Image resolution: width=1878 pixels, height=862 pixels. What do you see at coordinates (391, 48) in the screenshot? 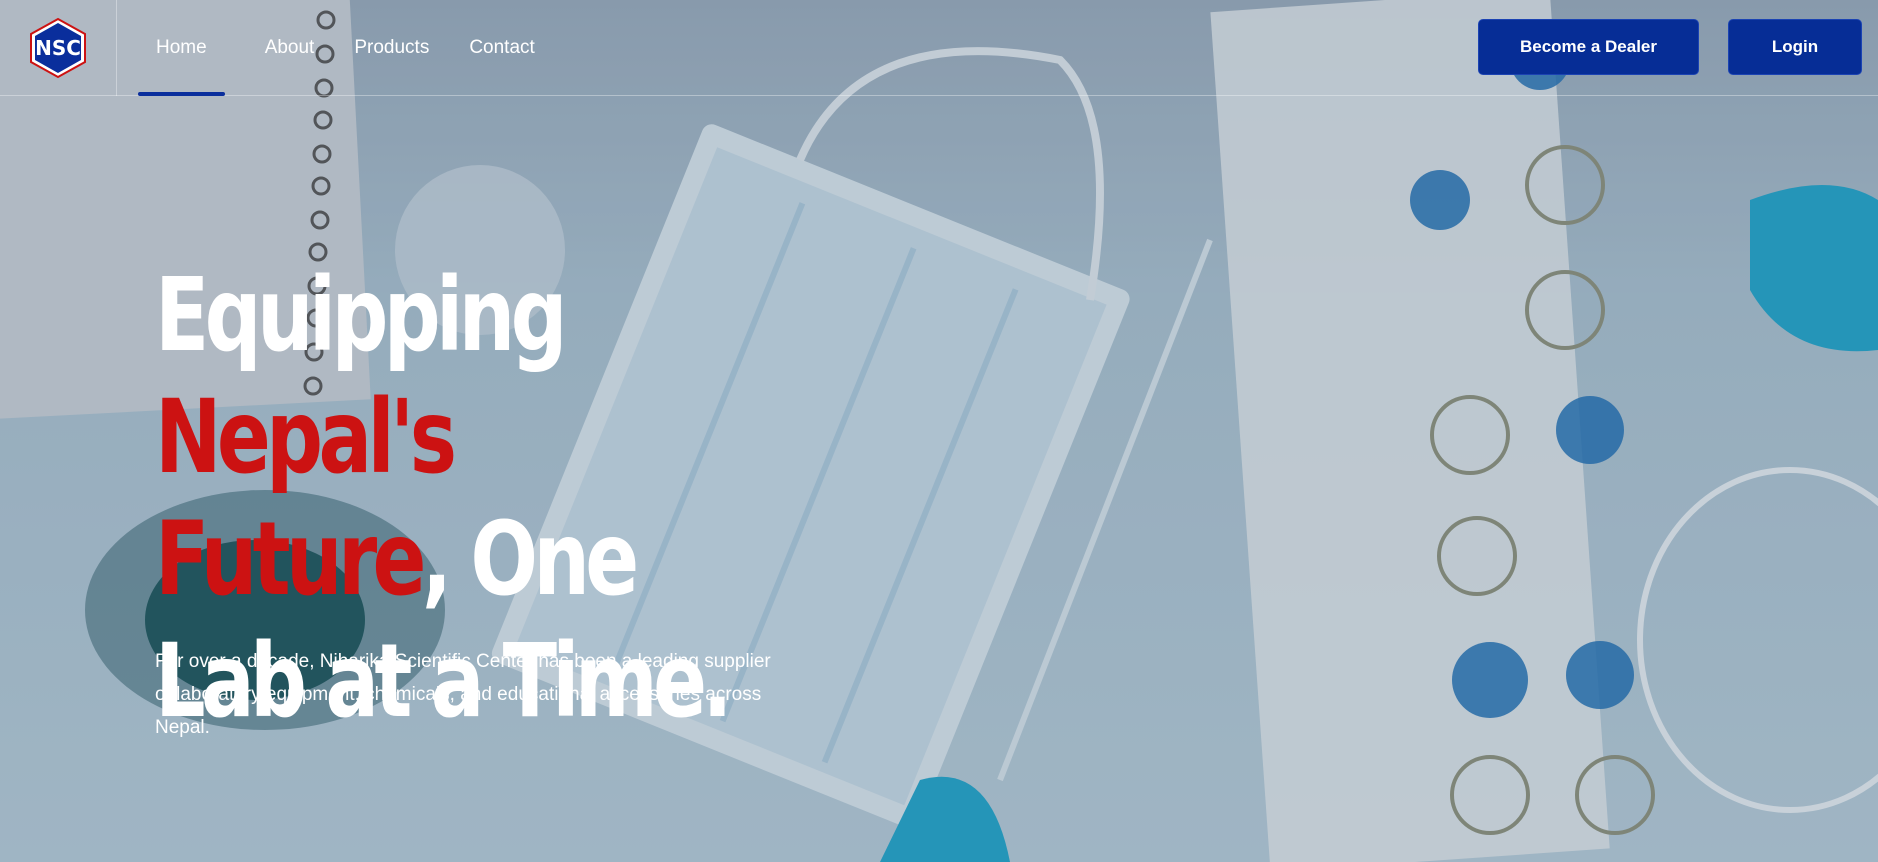
I see `nav-products: Products` at bounding box center [391, 48].